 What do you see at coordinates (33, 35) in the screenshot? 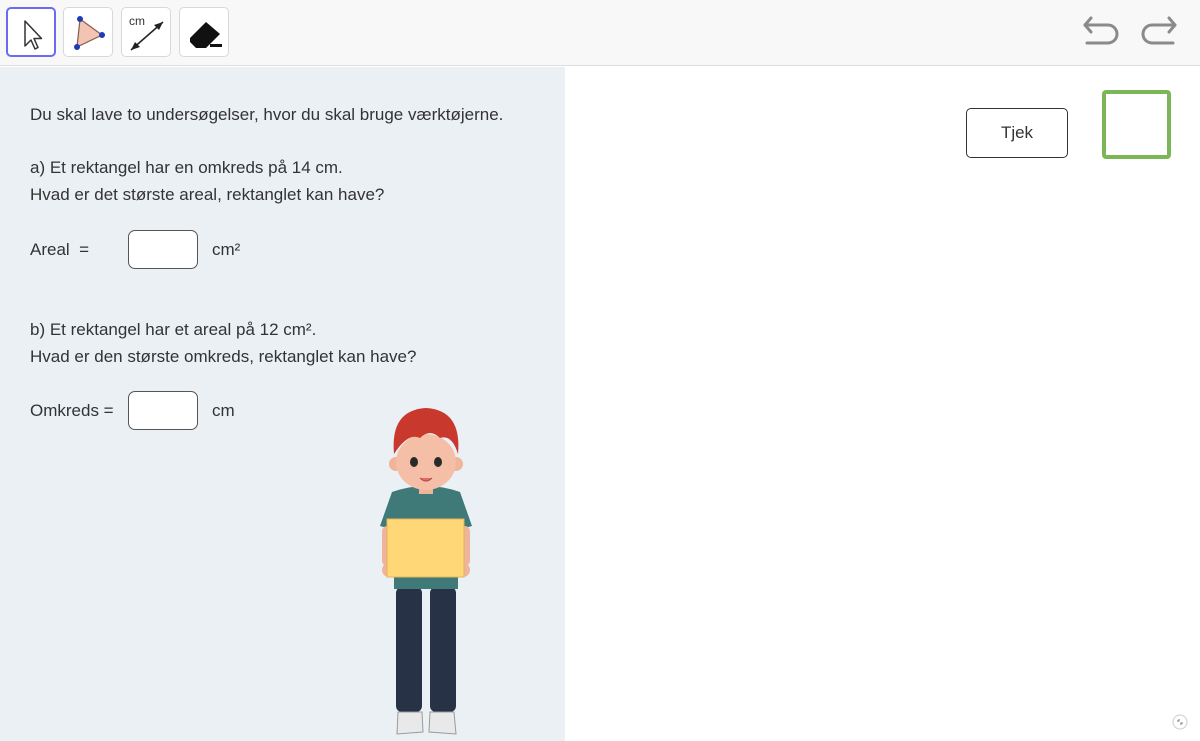
I see `cursor-arrow-icon` at bounding box center [33, 35].